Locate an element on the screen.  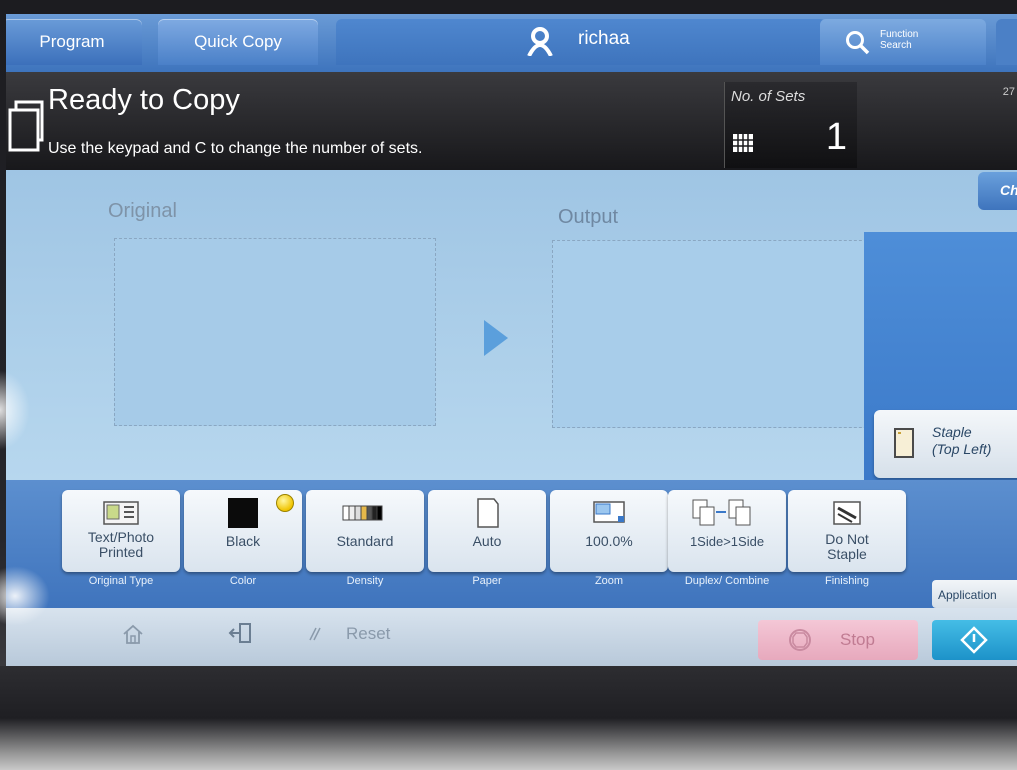
zoom-value: 100.0% is located at coordinates (609, 541).